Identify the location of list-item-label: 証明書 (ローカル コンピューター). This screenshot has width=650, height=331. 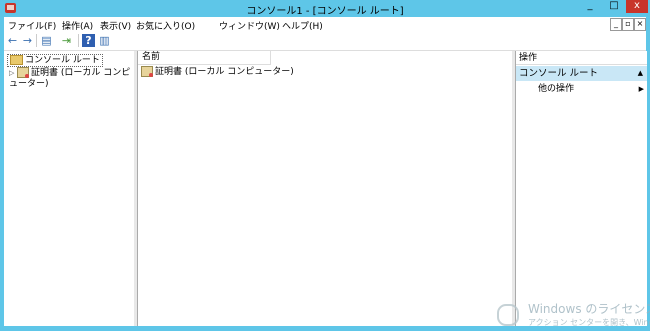
(224, 72).